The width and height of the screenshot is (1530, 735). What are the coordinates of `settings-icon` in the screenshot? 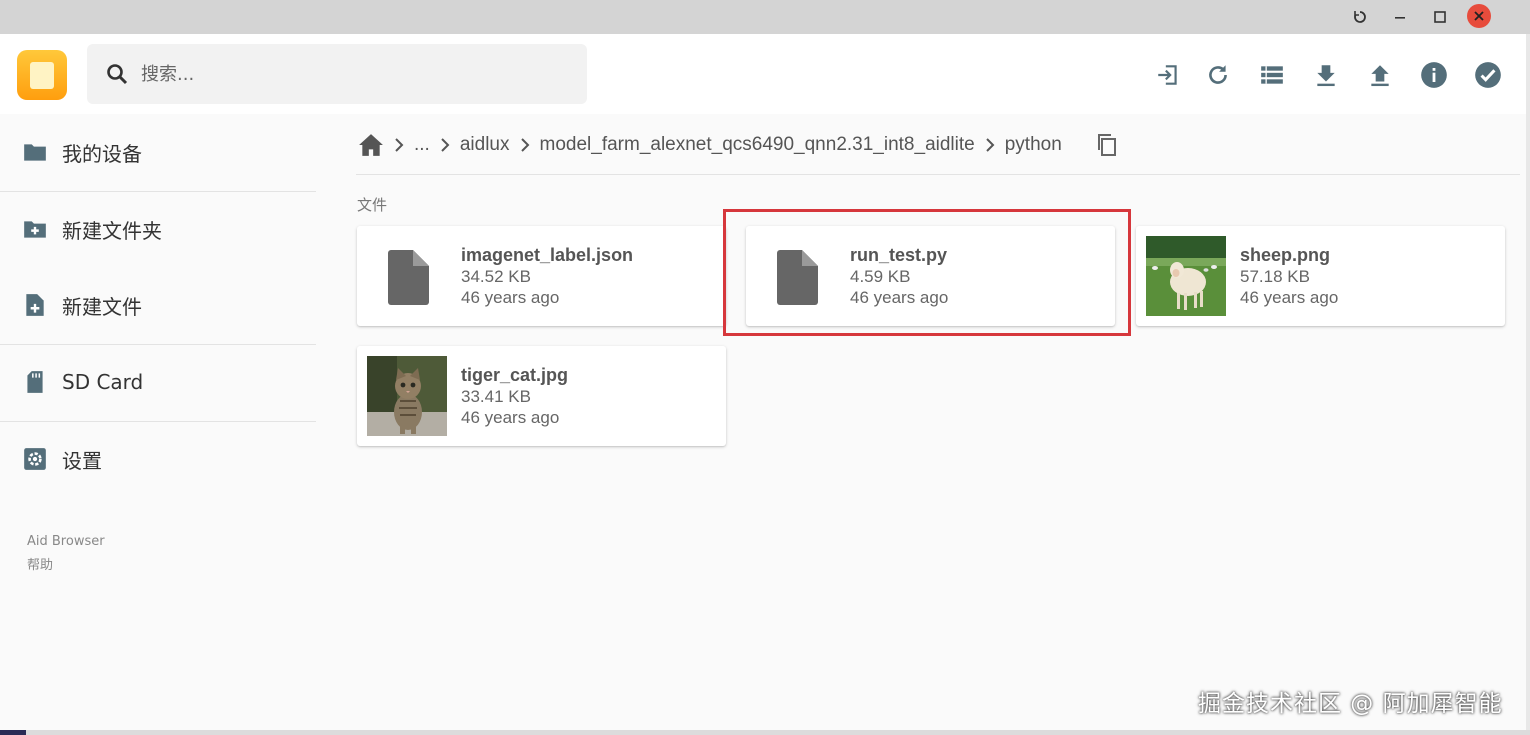 It's located at (35, 459).